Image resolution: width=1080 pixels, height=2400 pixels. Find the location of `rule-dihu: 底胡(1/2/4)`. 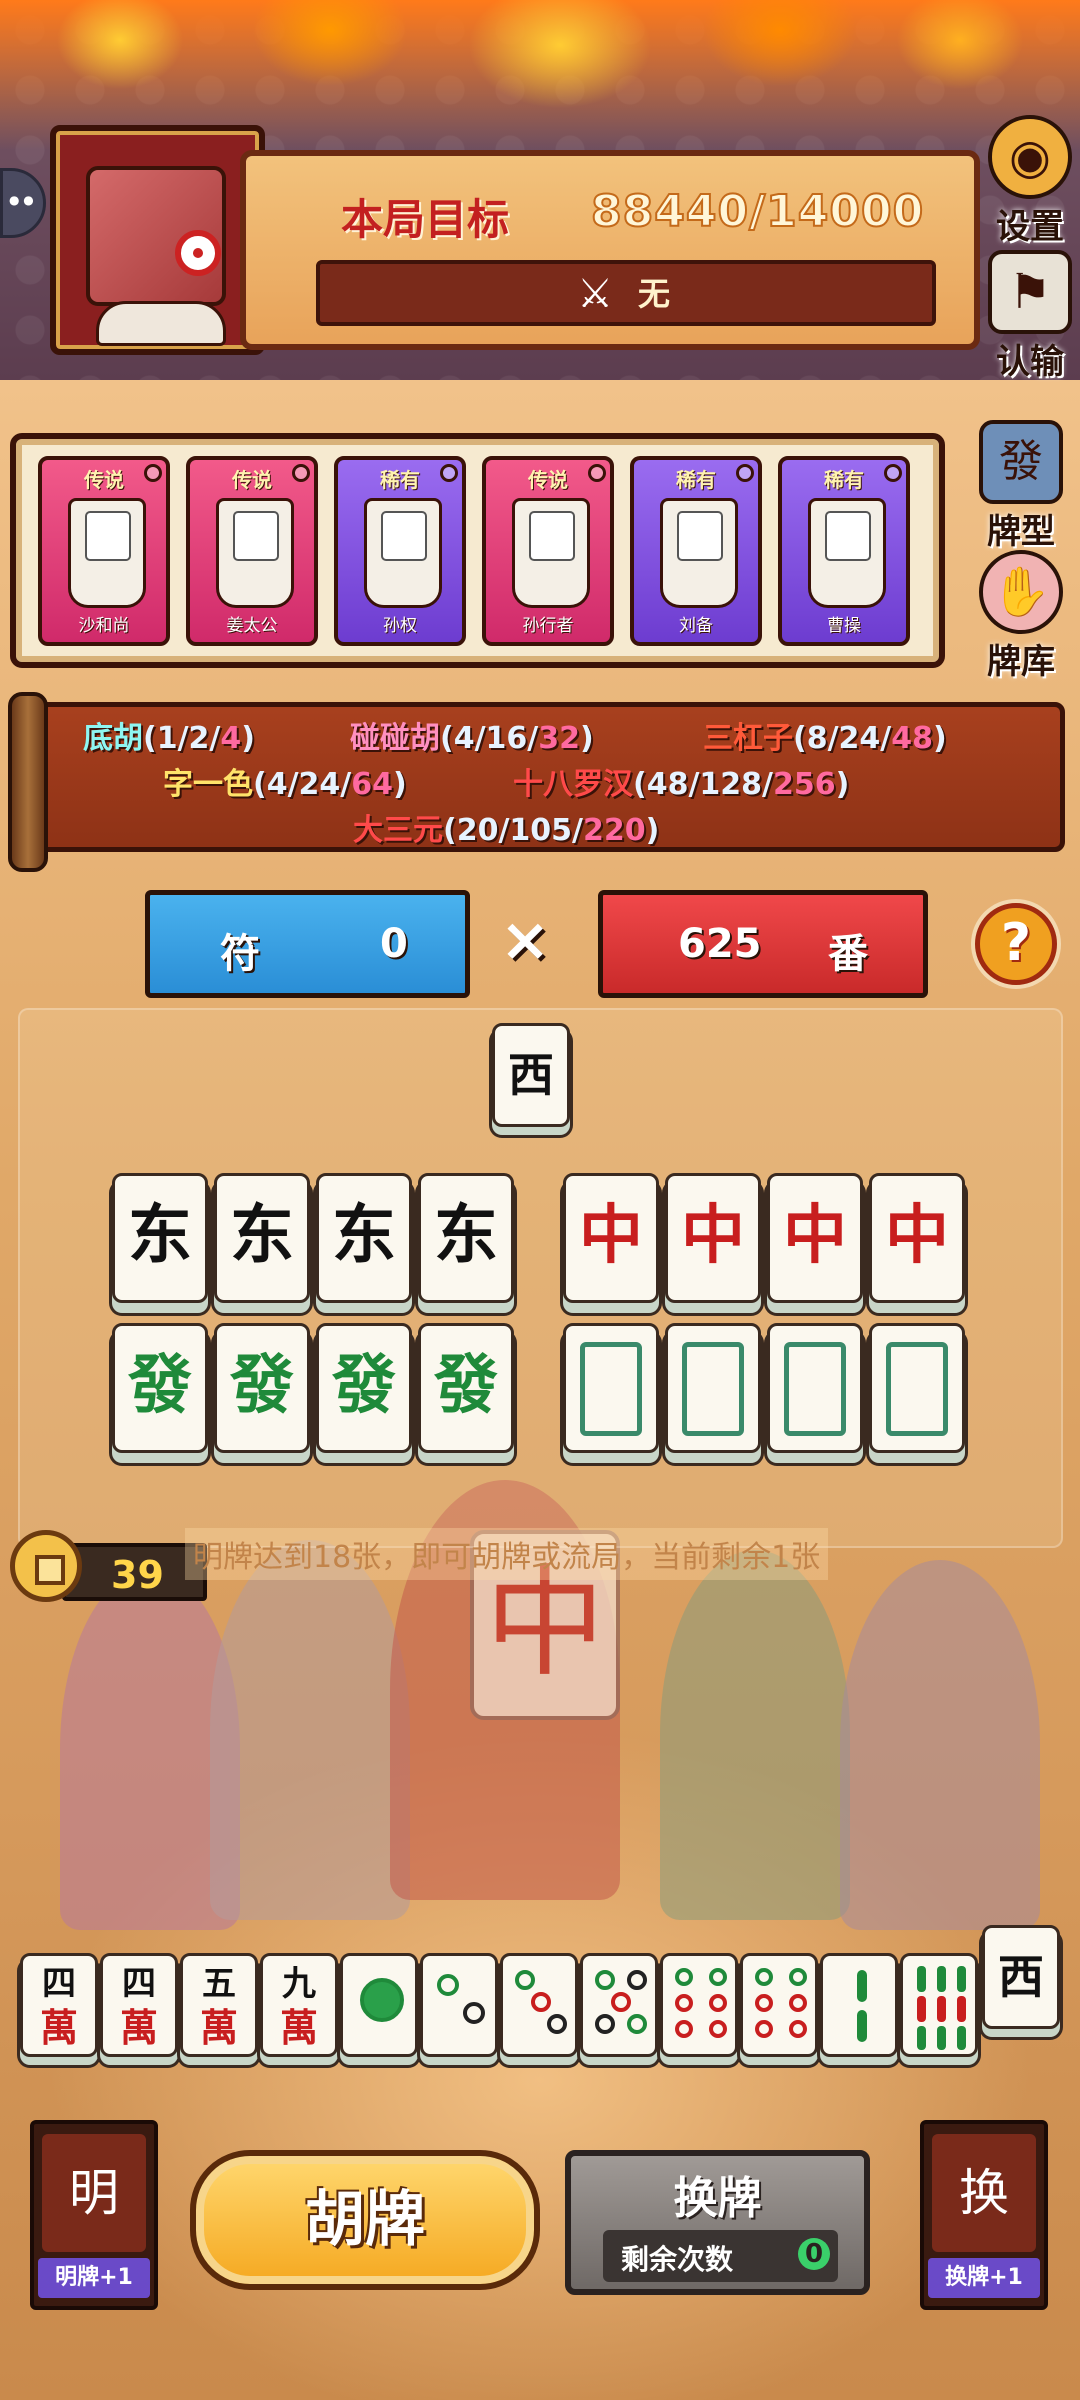

rule-dihu: 底胡(1/2/4) is located at coordinates (169, 738).